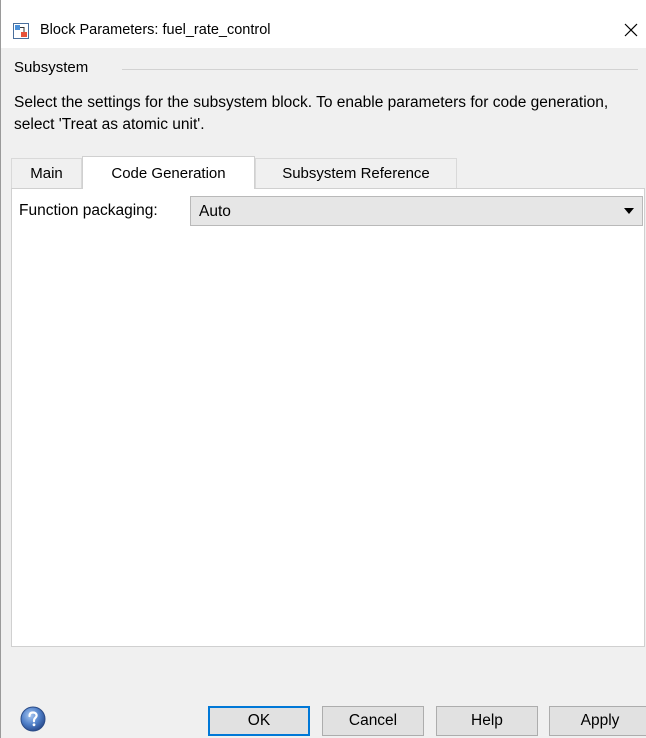  I want to click on help-question-icon, so click(33, 719).